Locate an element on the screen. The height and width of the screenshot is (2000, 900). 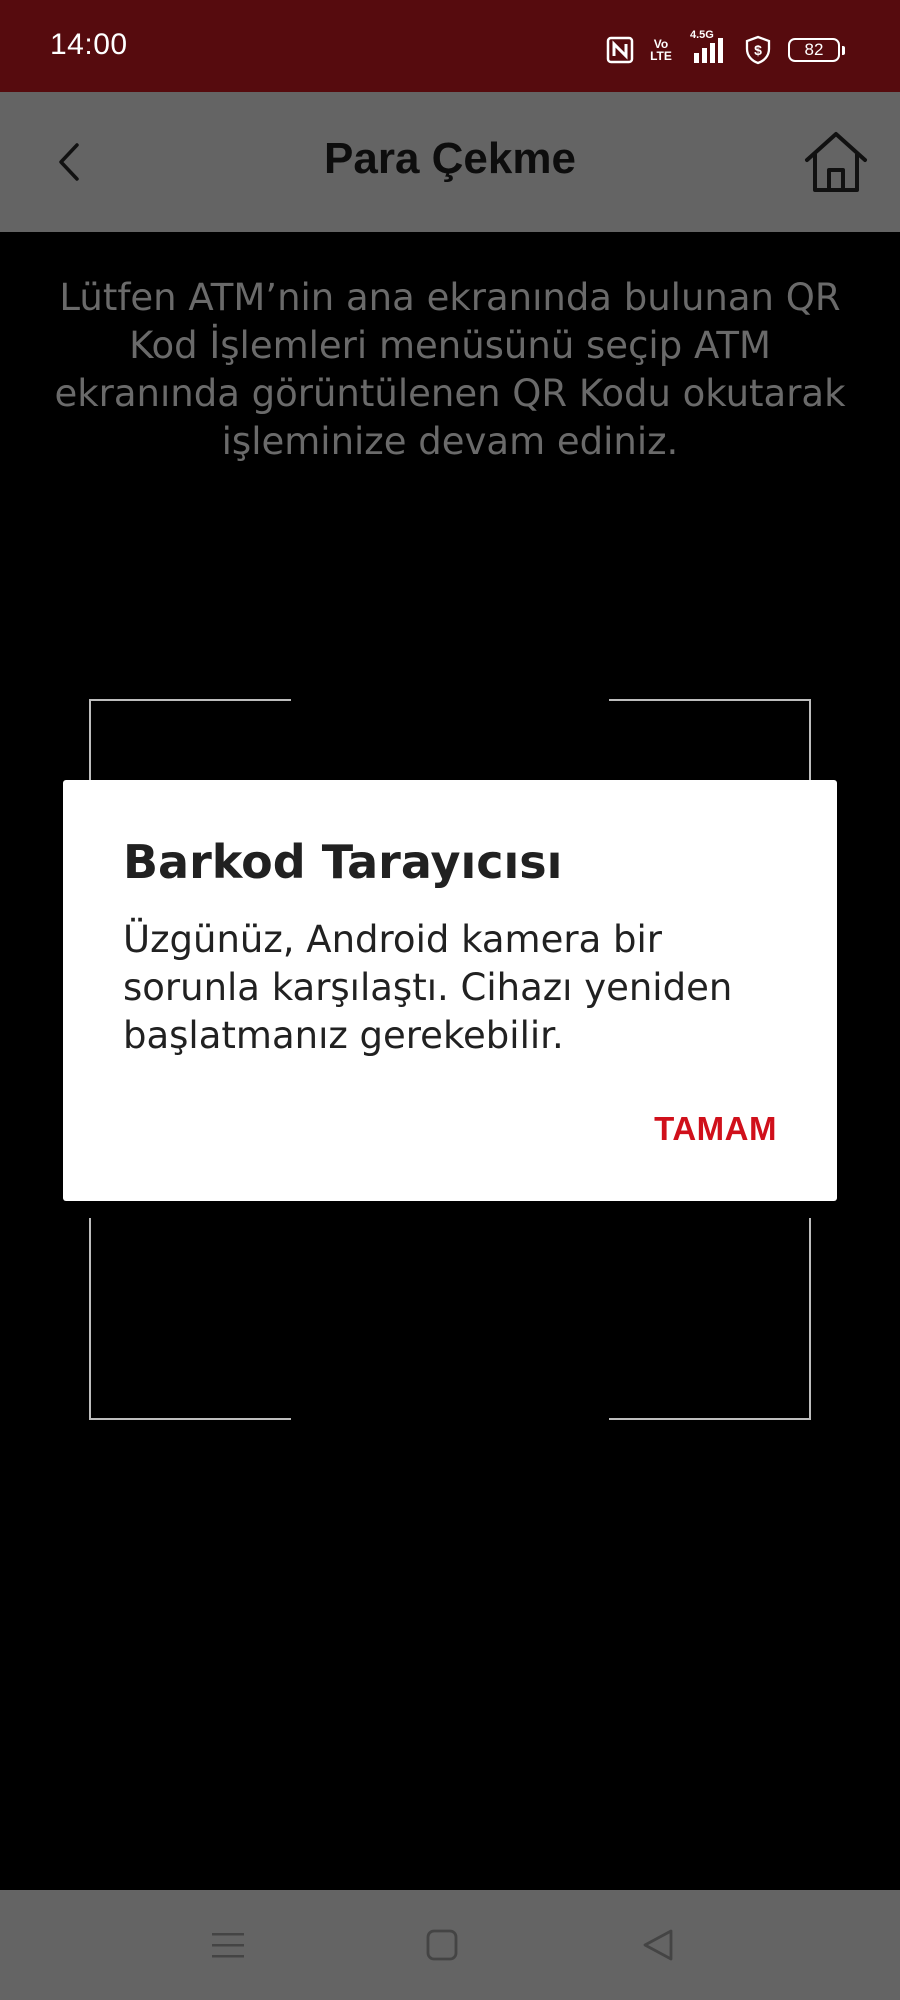
nfc-icon is located at coordinates (620, 50).